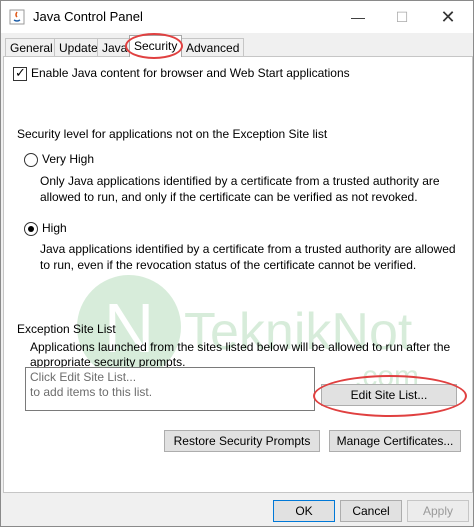 The height and width of the screenshot is (527, 474). Describe the element at coordinates (358, 17) in the screenshot. I see `minimize-button: —` at that location.